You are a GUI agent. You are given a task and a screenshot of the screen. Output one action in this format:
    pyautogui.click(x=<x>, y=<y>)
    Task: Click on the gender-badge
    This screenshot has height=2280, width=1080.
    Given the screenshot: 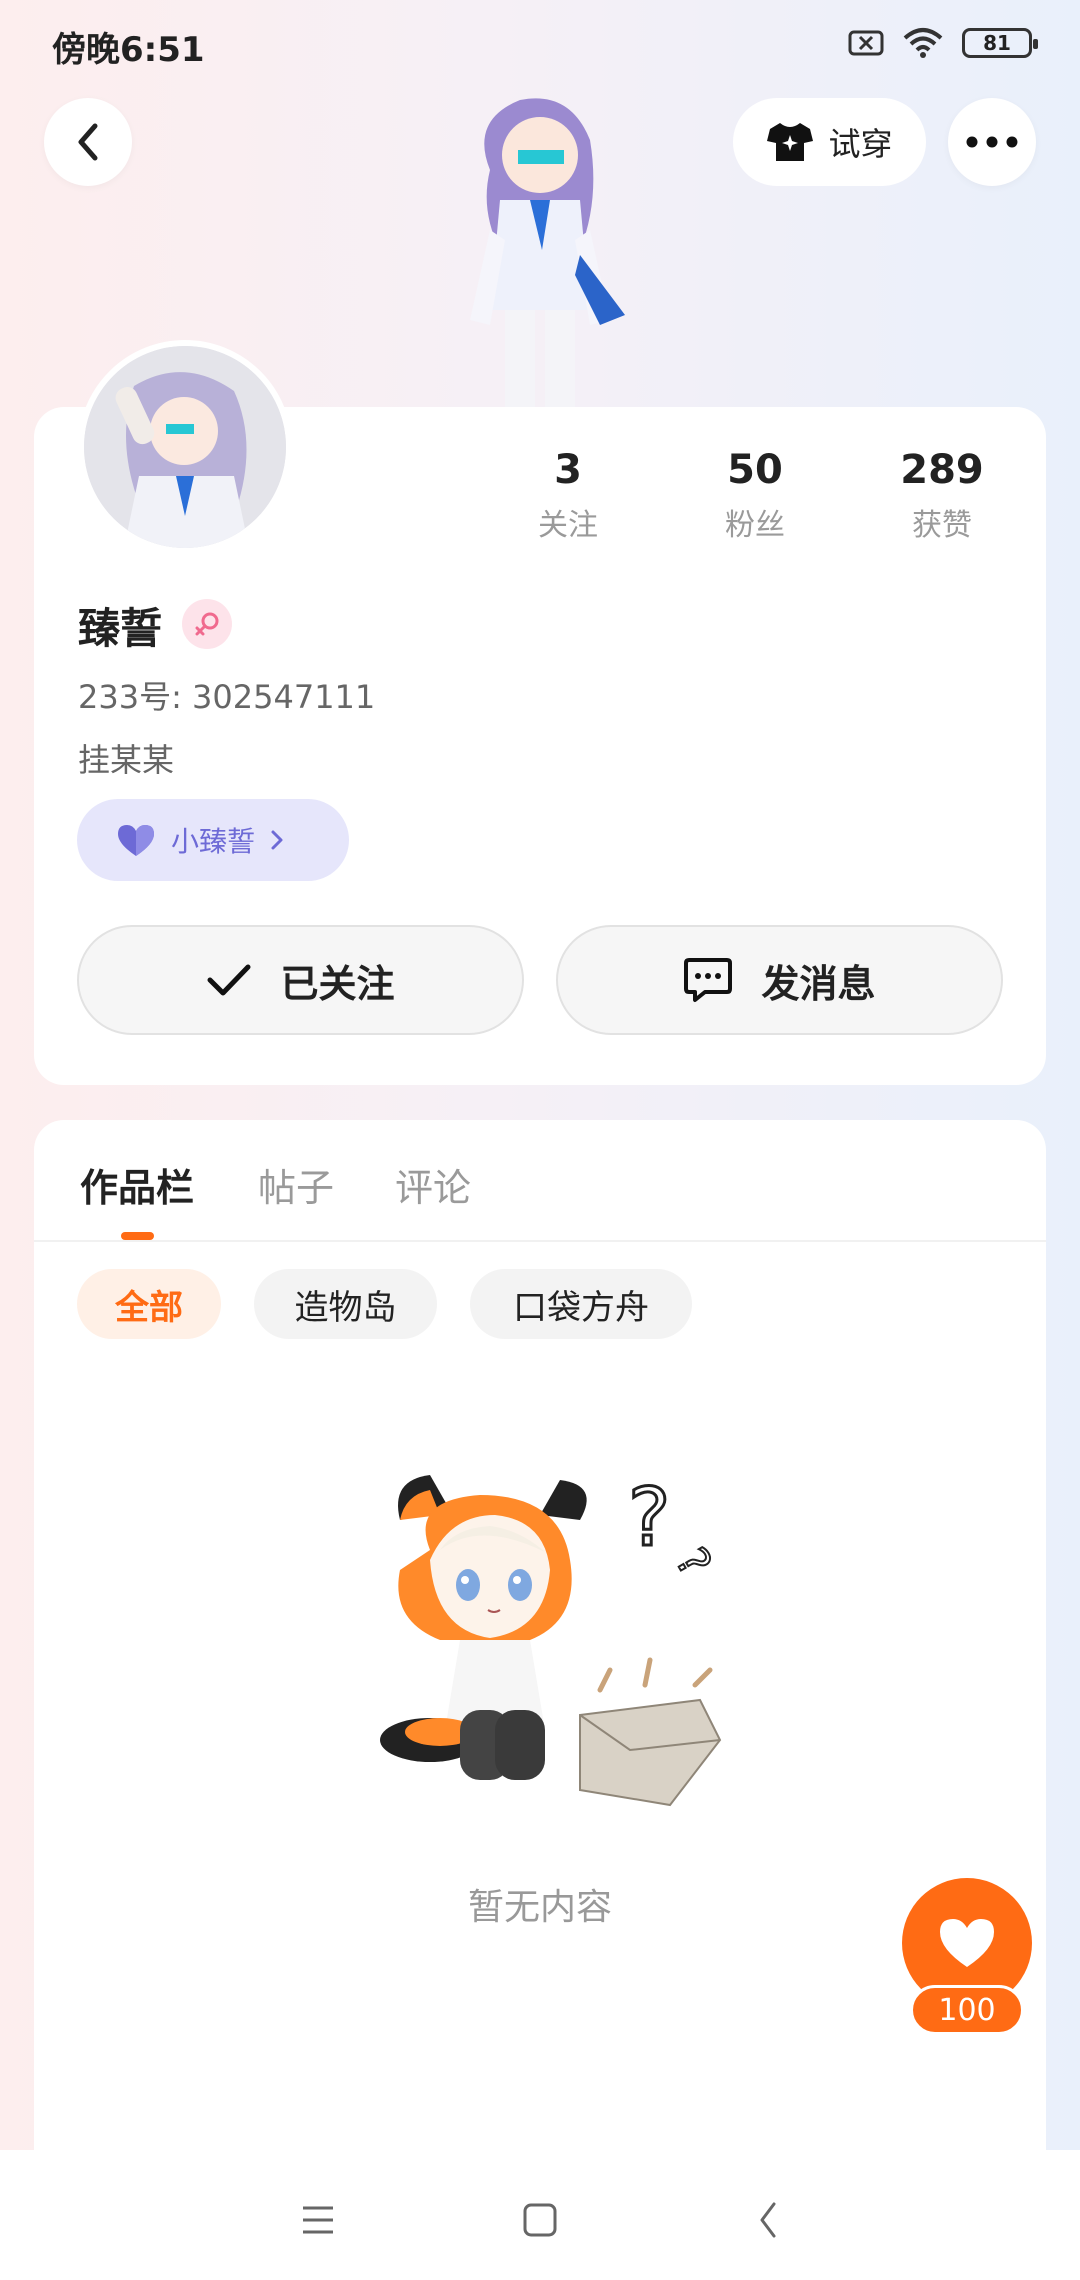 What is the action you would take?
    pyautogui.click(x=207, y=624)
    